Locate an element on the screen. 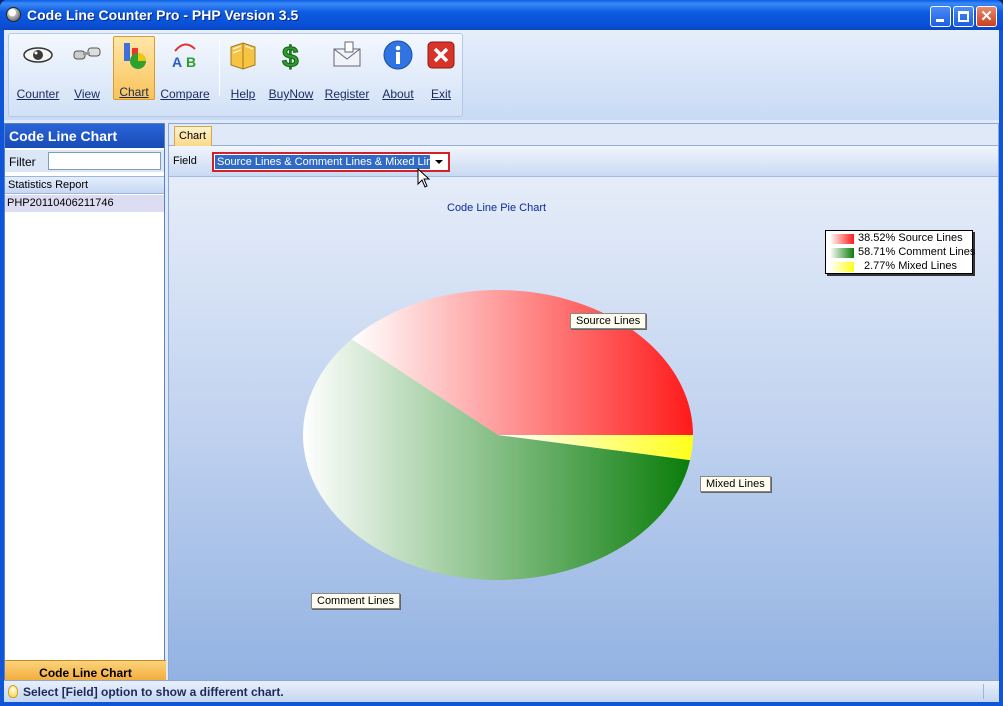 The image size is (1003, 706). compare-button: A B Compare is located at coordinates (185, 69).